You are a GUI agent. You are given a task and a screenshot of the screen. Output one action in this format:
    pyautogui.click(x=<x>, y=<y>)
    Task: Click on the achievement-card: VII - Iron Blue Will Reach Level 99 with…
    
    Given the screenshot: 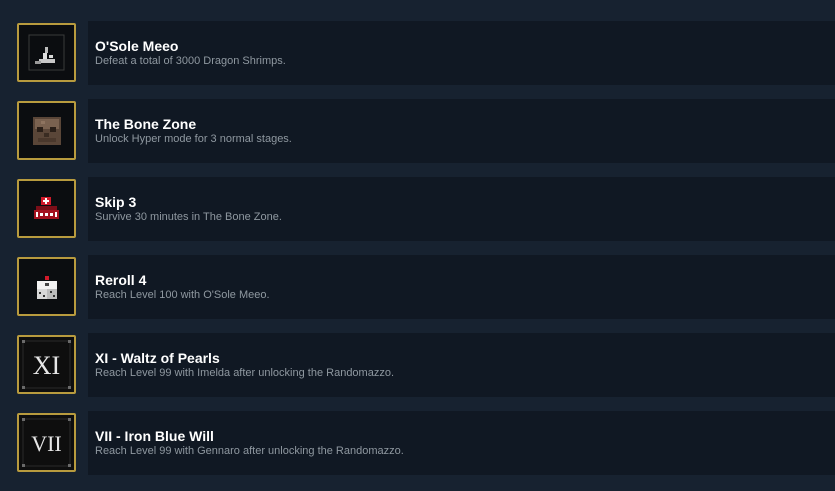 What is the action you would take?
    pyautogui.click(x=461, y=443)
    